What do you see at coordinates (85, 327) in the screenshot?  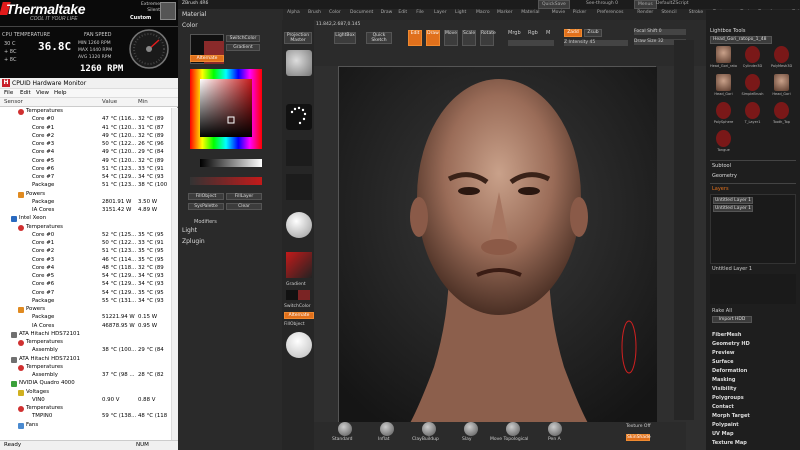 I see `sensor-row: IA Cores 46878.95 W 0.95 W` at bounding box center [85, 327].